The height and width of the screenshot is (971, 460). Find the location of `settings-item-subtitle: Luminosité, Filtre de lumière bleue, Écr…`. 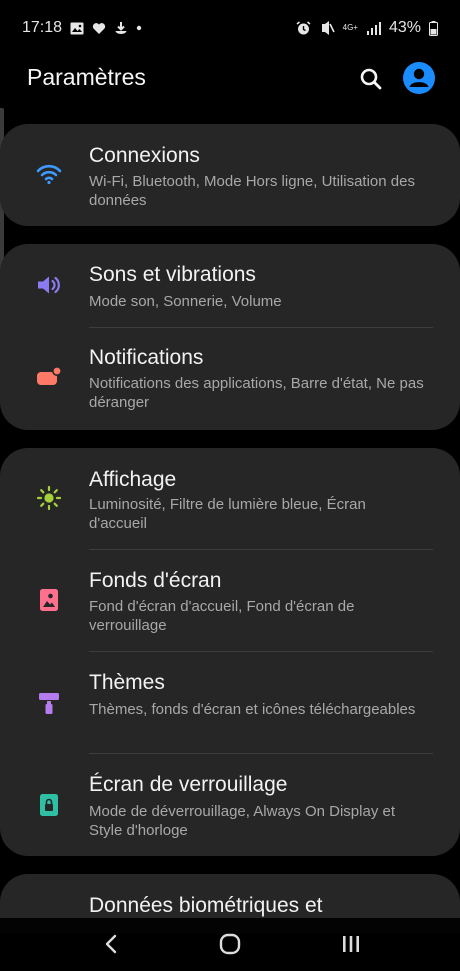

settings-item-subtitle: Luminosité, Filtre de lumière bleue, Écr… is located at coordinates (227, 514).